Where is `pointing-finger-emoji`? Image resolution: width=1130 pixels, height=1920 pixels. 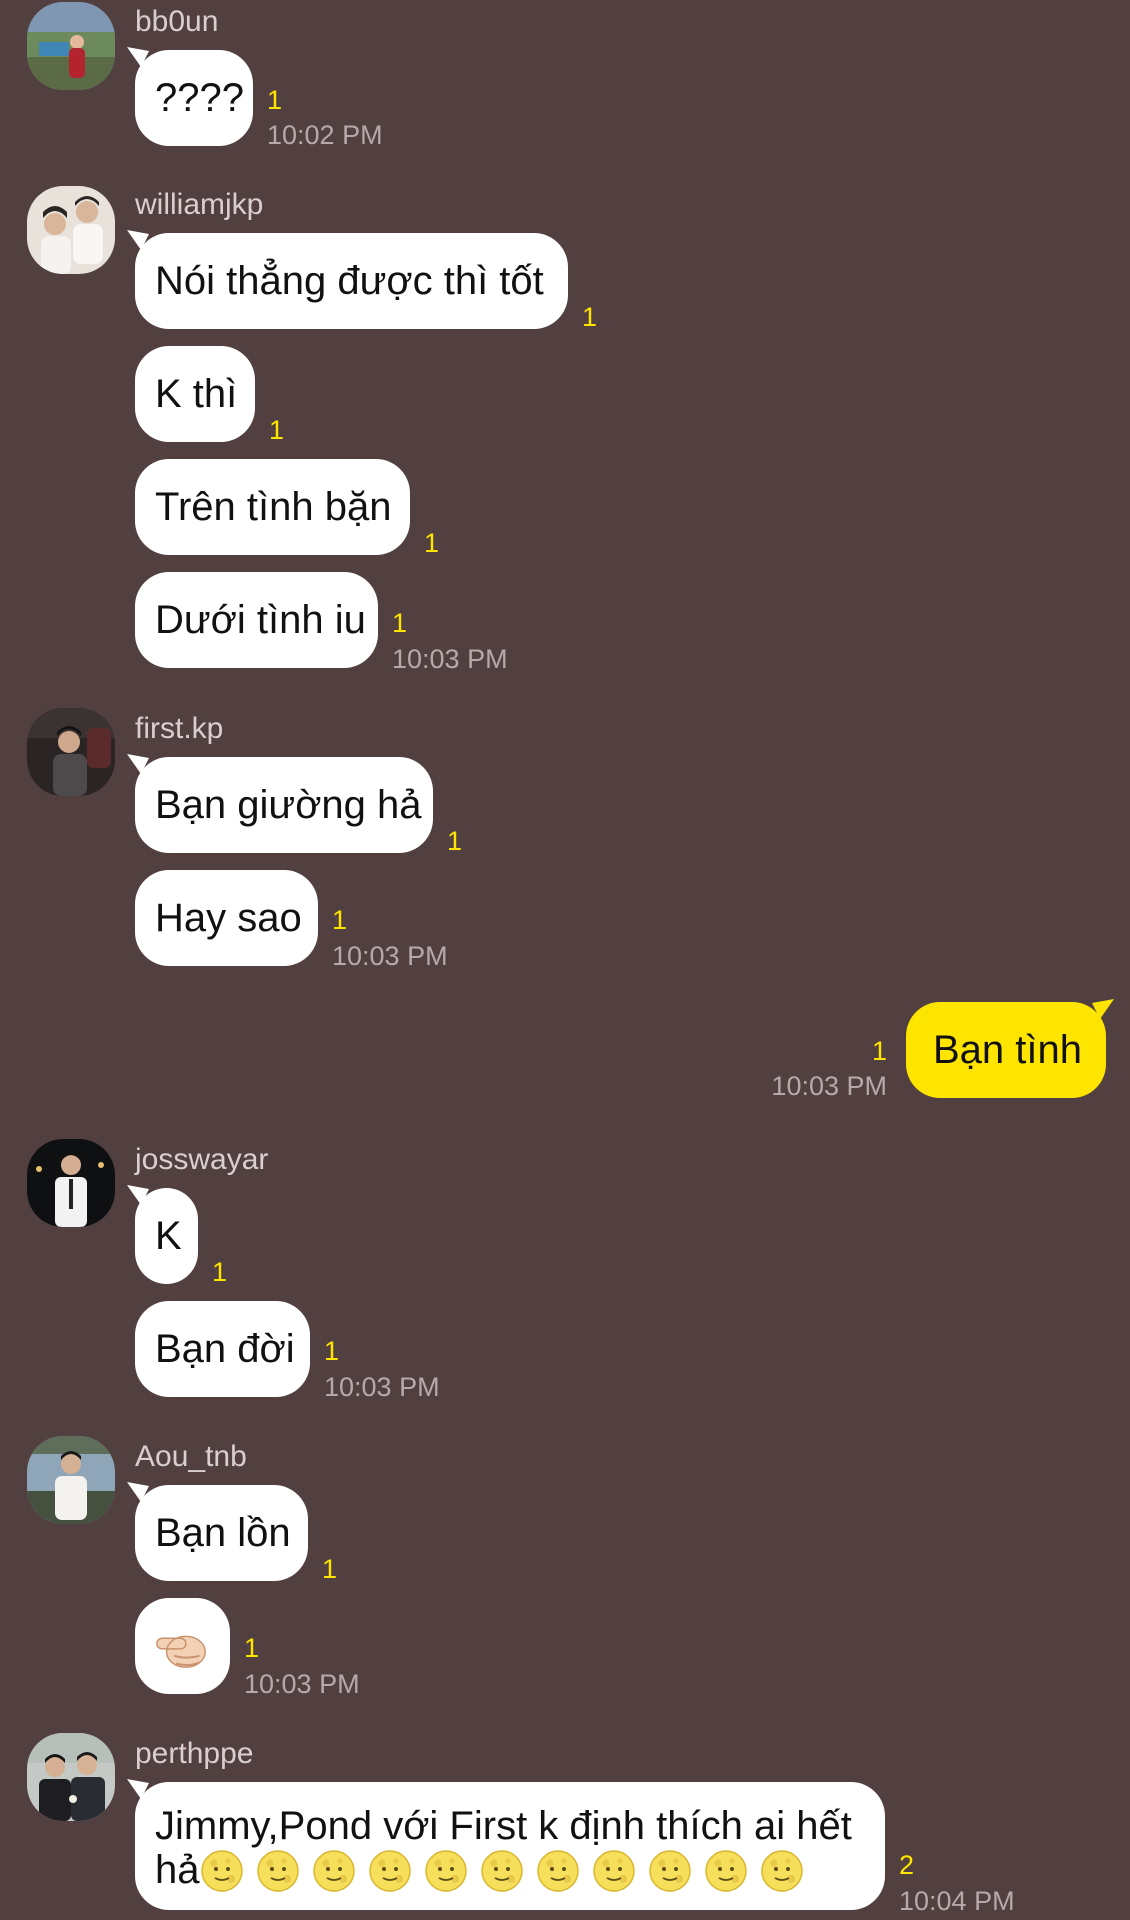 pointing-finger-emoji is located at coordinates (181, 1651).